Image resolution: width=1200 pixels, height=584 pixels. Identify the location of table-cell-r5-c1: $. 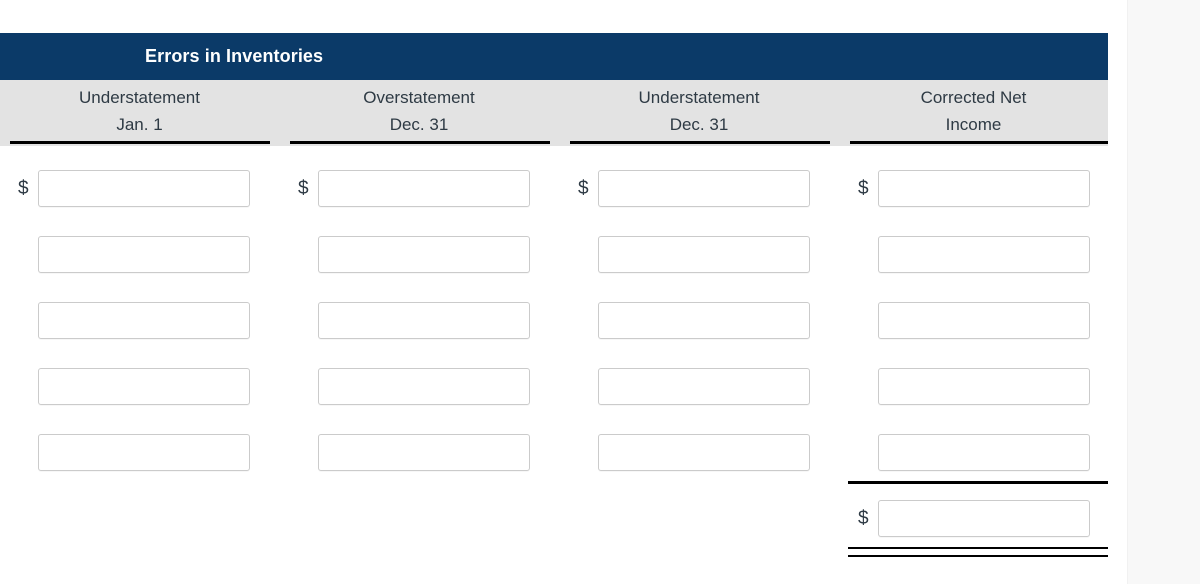
(134, 452).